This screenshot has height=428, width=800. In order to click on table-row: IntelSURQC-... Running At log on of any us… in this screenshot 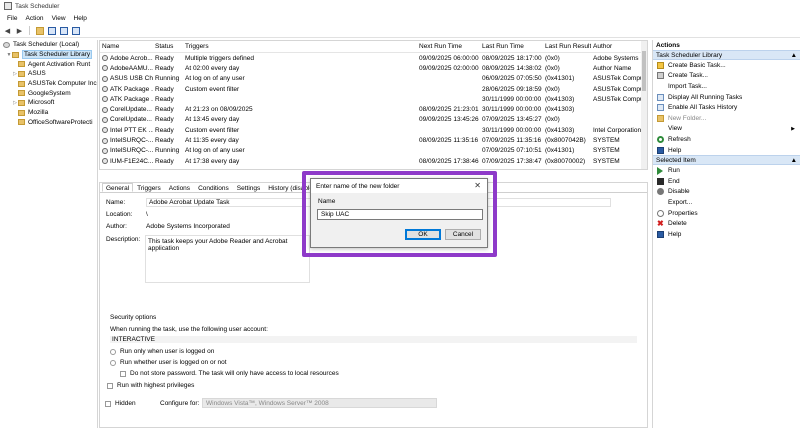, I will do `click(373, 151)`.